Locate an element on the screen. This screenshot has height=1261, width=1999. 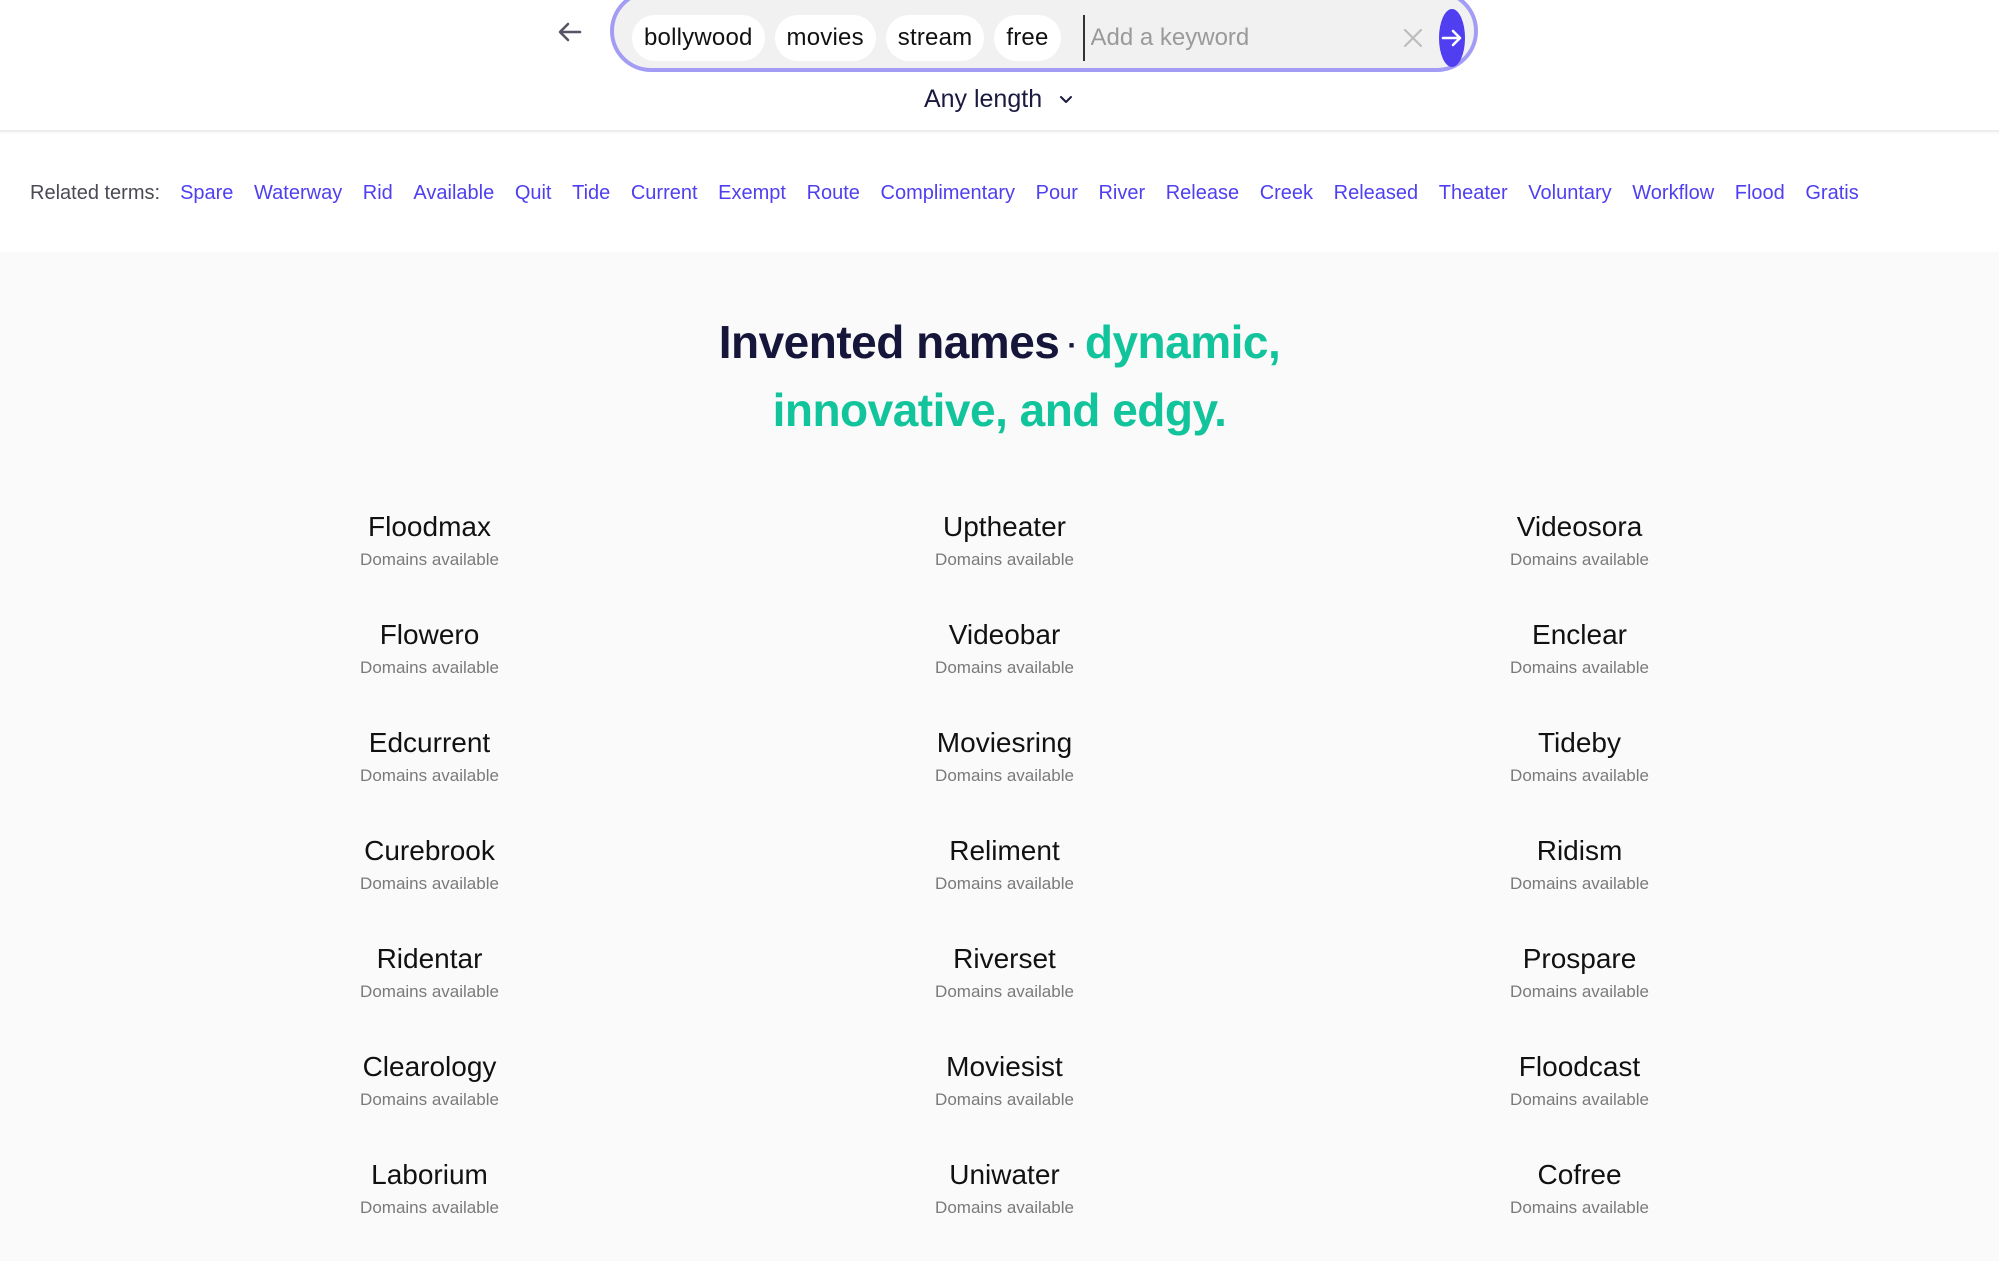
heading-tagline-line1: dynamic, is located at coordinates (1182, 342).